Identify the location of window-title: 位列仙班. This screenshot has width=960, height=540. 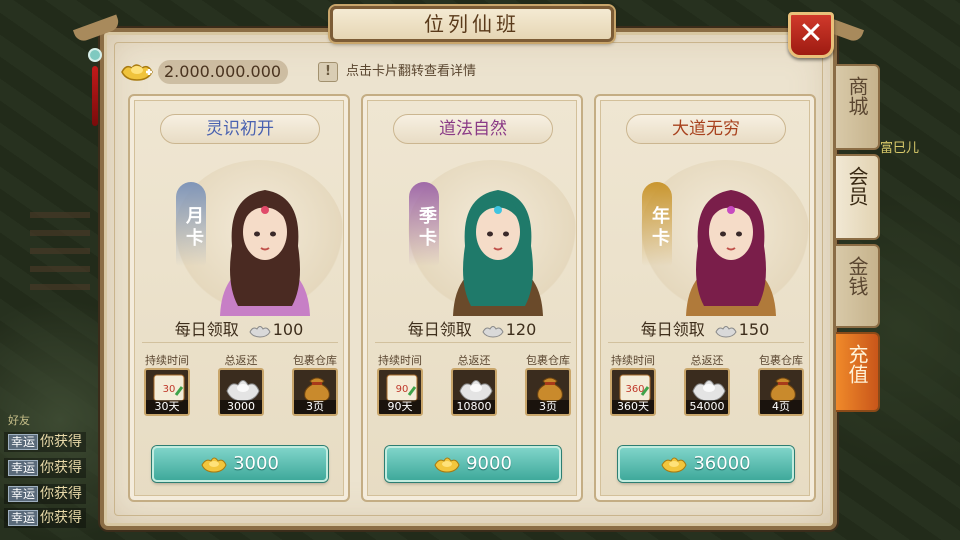
(472, 24).